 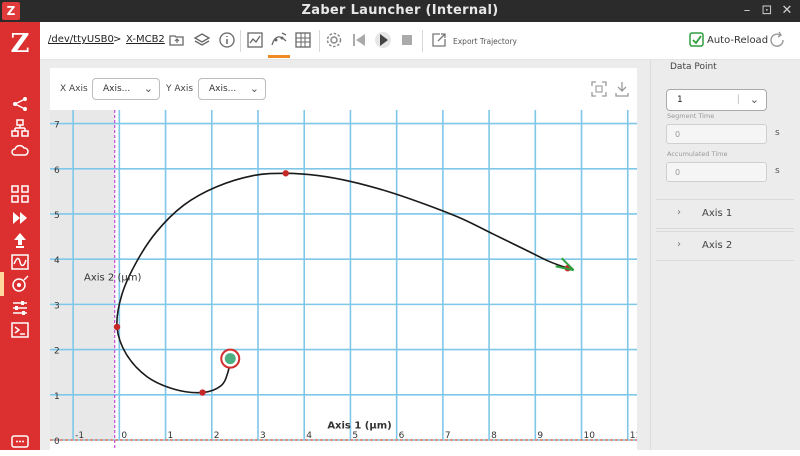 What do you see at coordinates (20, 194) in the screenshot?
I see `apps-grid-icon` at bounding box center [20, 194].